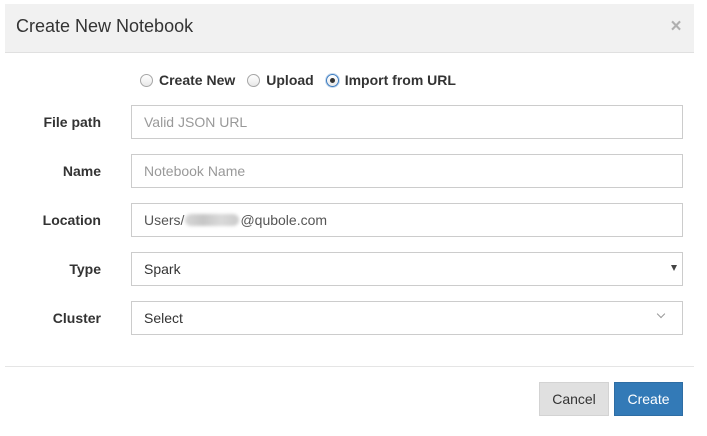 Image resolution: width=707 pixels, height=436 pixels. I want to click on create-button: Create, so click(648, 399).